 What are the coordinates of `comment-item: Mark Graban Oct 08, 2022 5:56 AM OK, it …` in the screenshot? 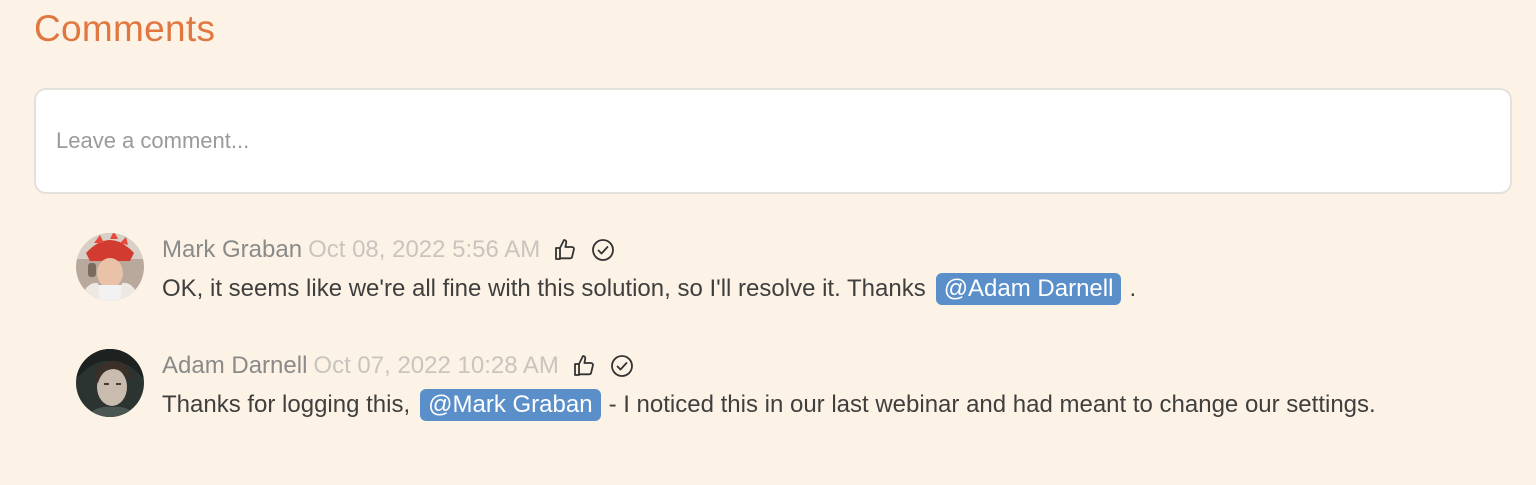 It's located at (796, 269).